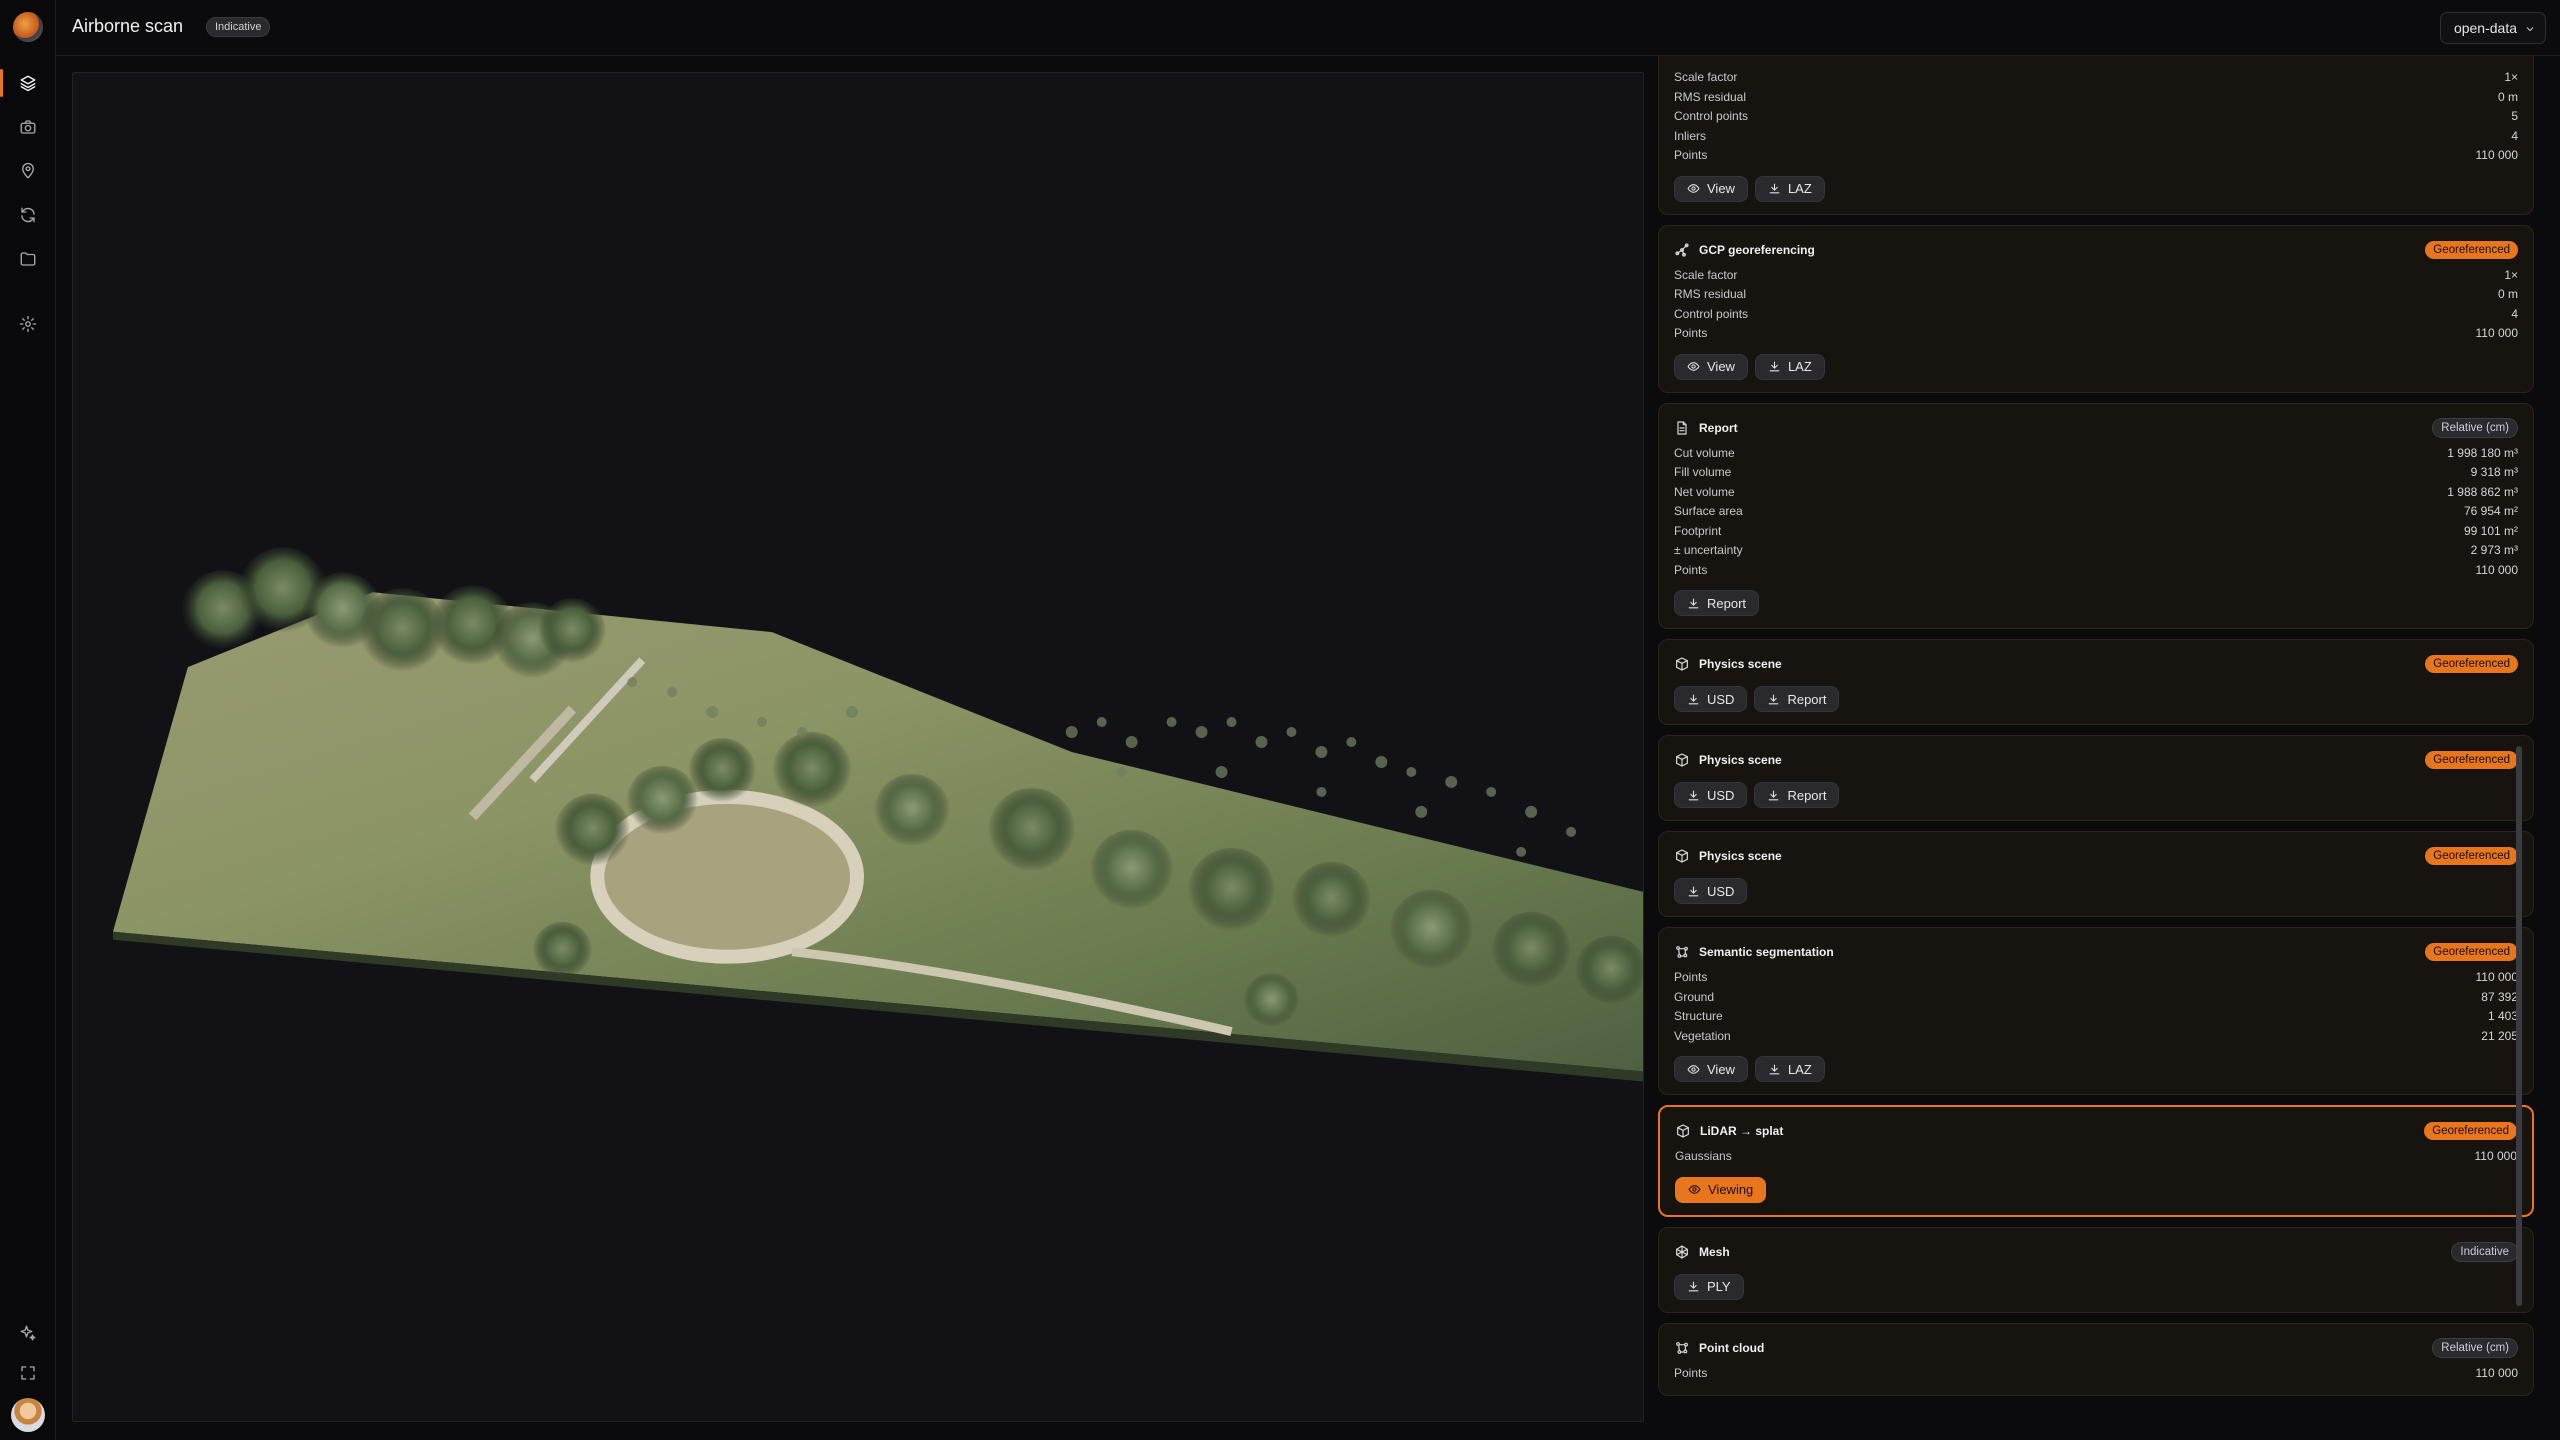  I want to click on ply-button: PLY, so click(1709, 1286).